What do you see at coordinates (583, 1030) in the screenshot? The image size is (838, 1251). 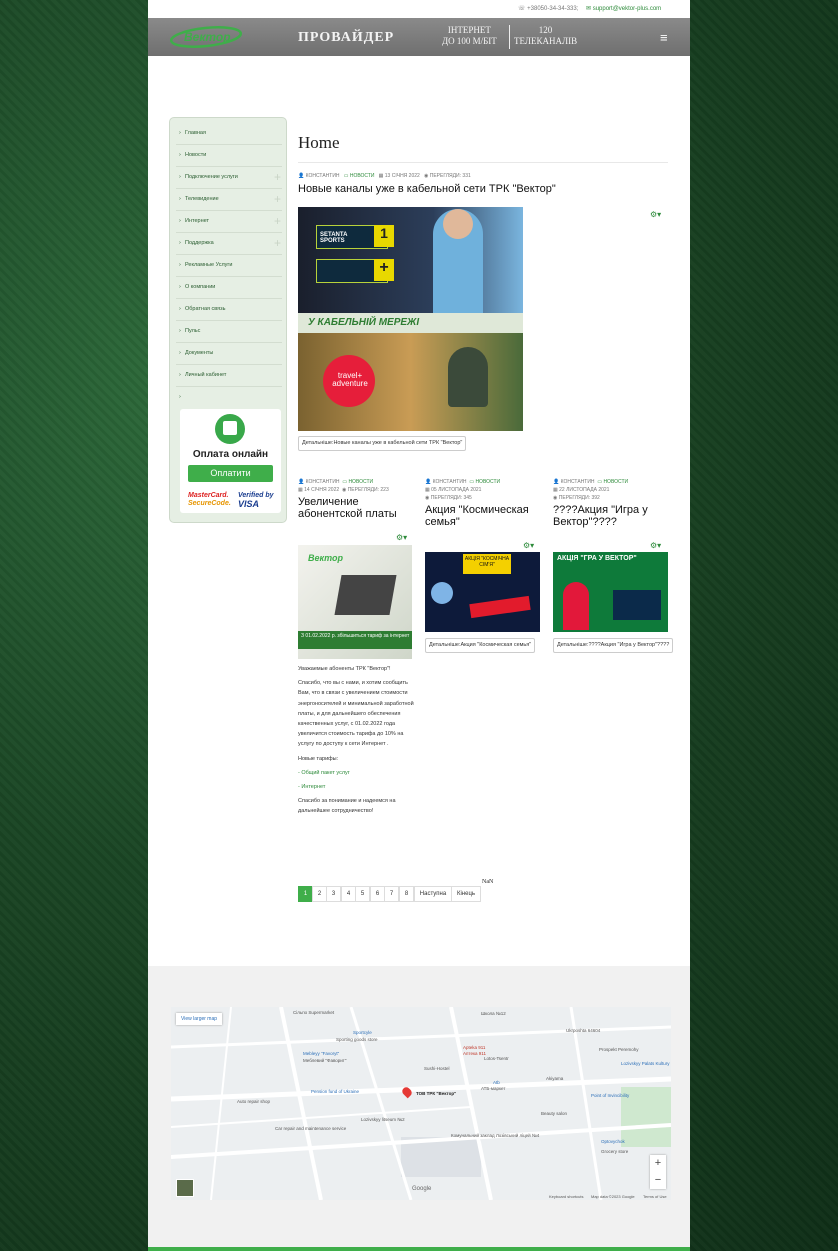 I see `map-label: Ukrposhta 64604` at bounding box center [583, 1030].